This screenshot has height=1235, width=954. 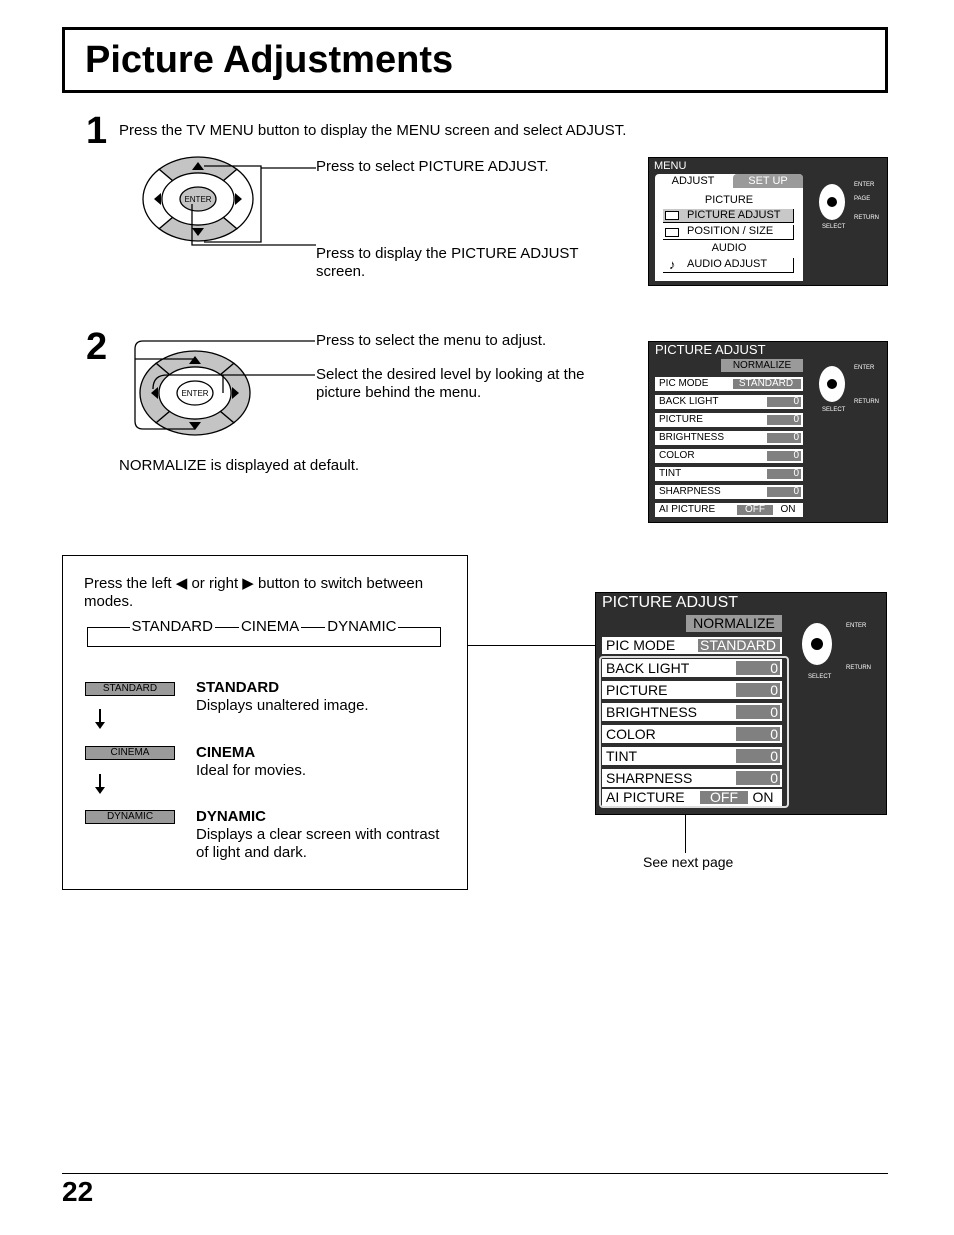 I want to click on item-label: PICTURE ADJUST, so click(x=734, y=215).